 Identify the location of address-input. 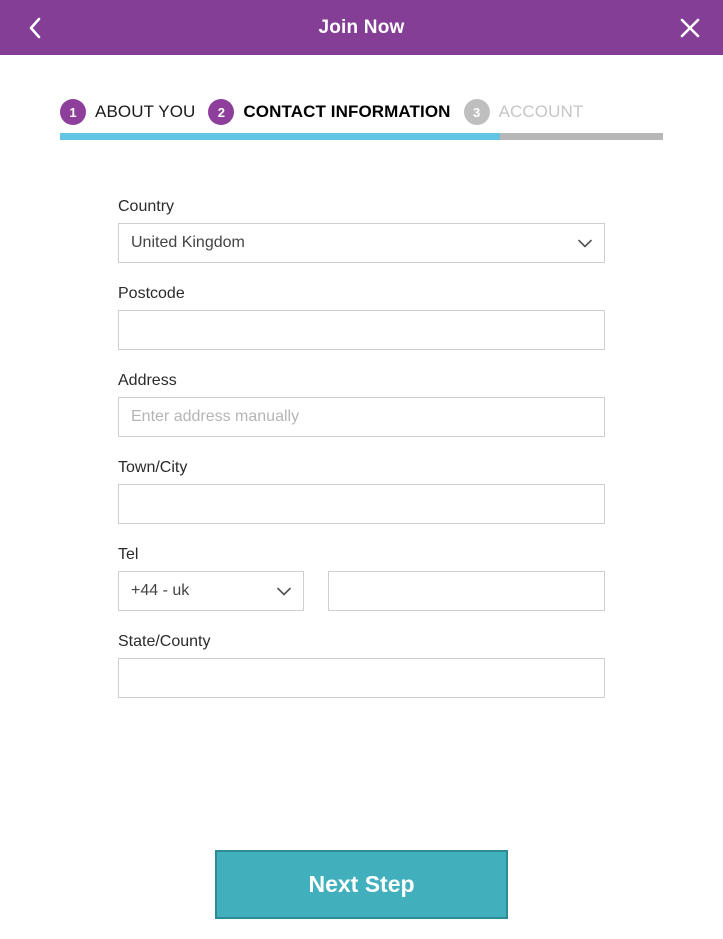
(361, 417).